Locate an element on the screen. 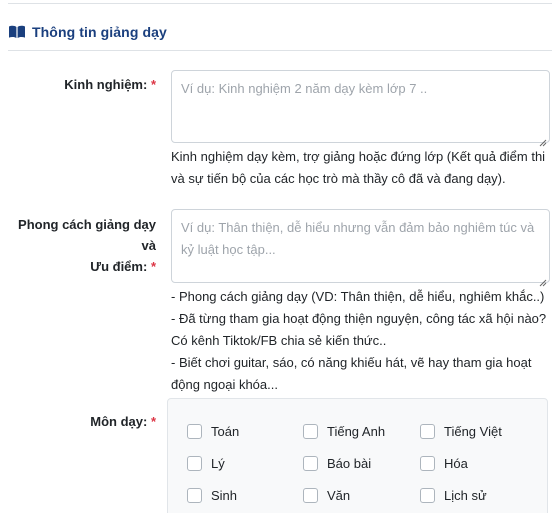  section-header: Thông tin giảng dạy is located at coordinates (87, 32).